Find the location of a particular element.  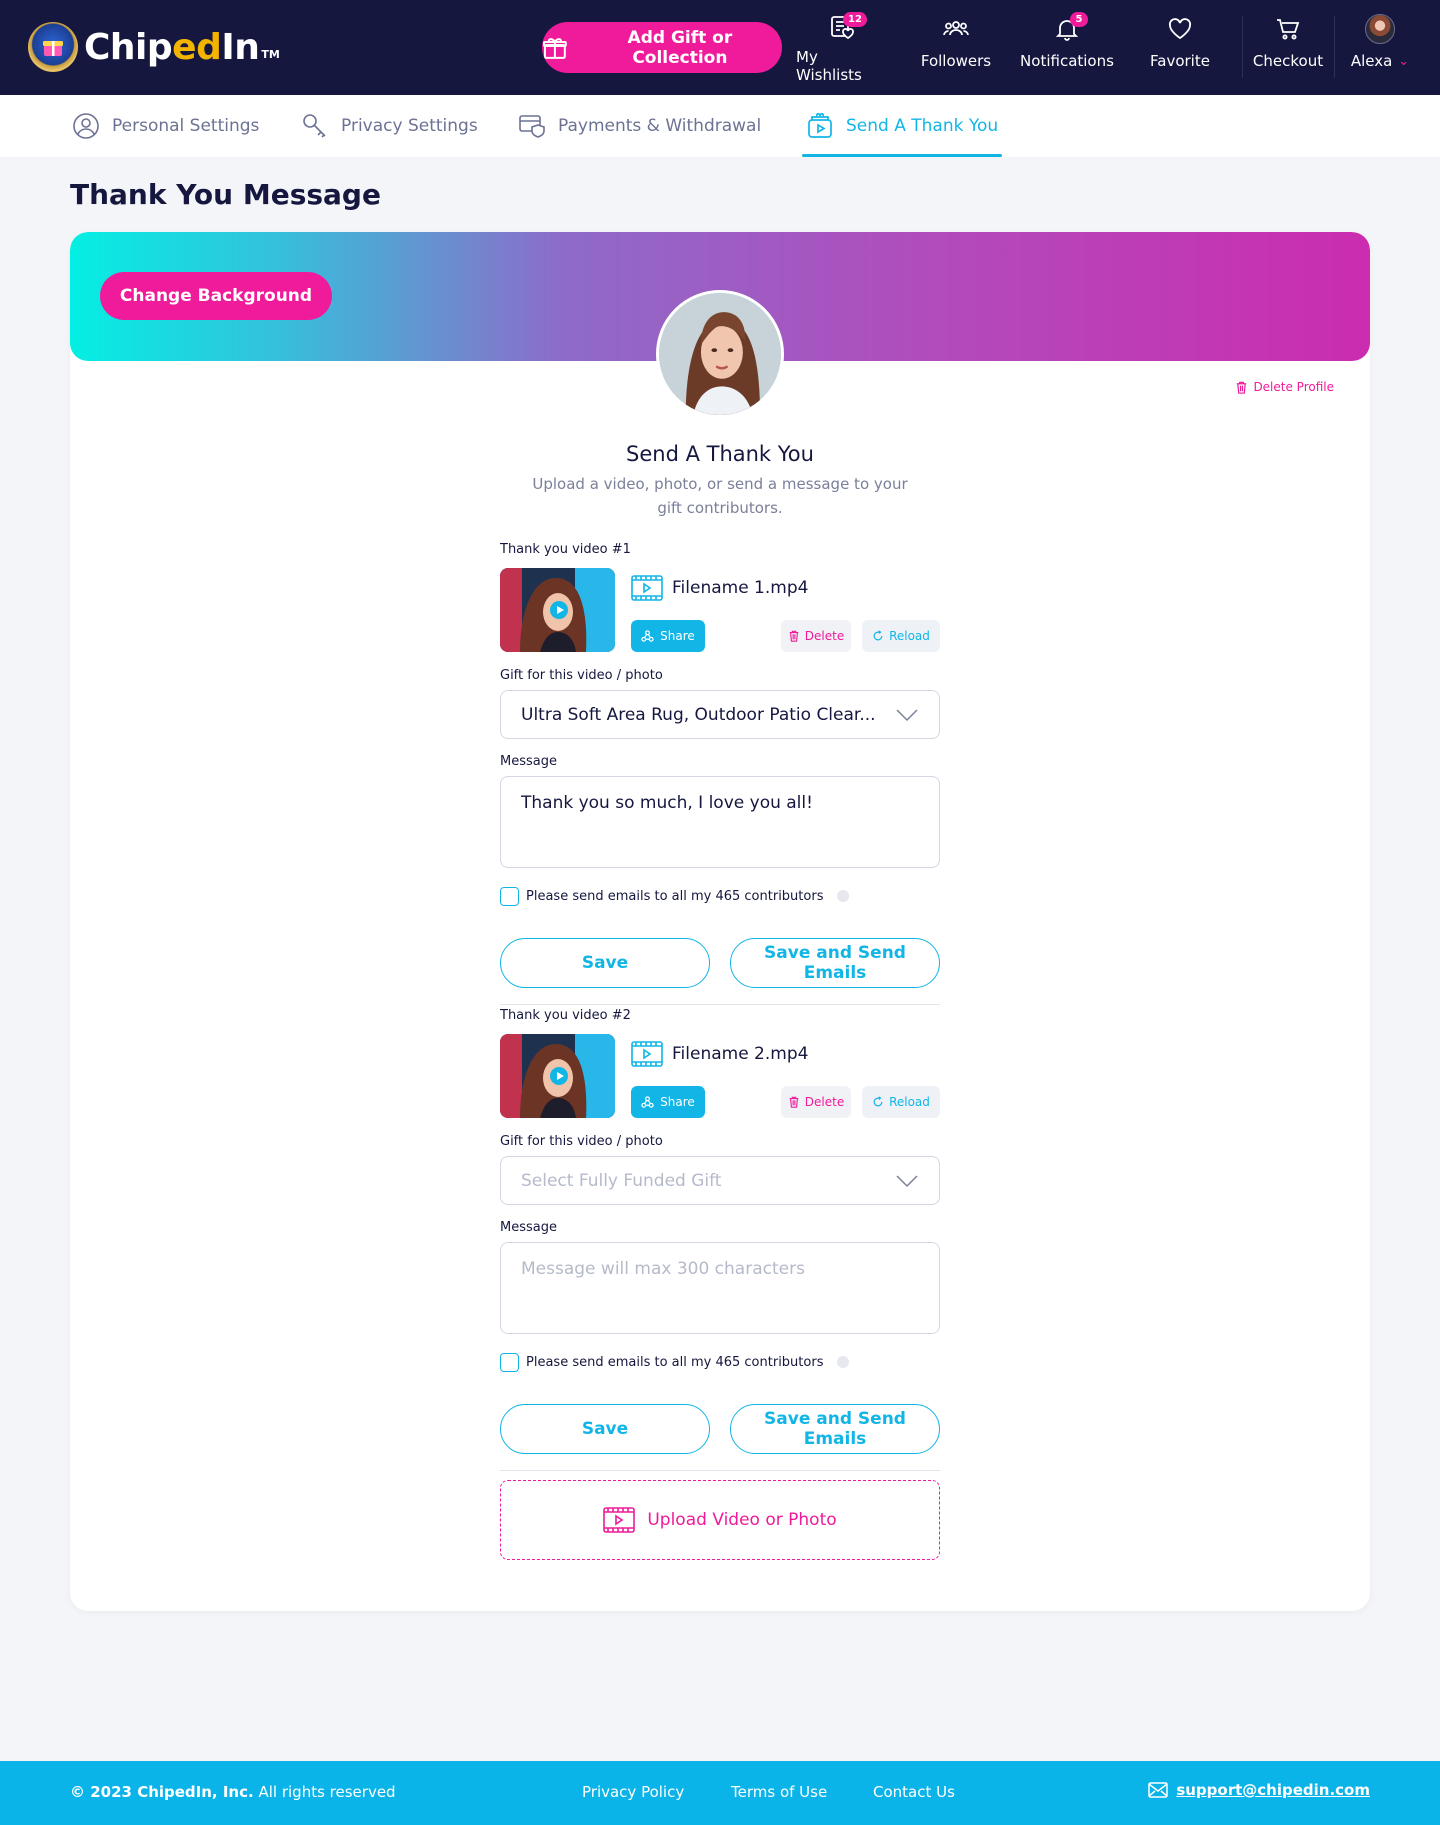

footer-link-terms-of-use: Terms of Use is located at coordinates (779, 1792).